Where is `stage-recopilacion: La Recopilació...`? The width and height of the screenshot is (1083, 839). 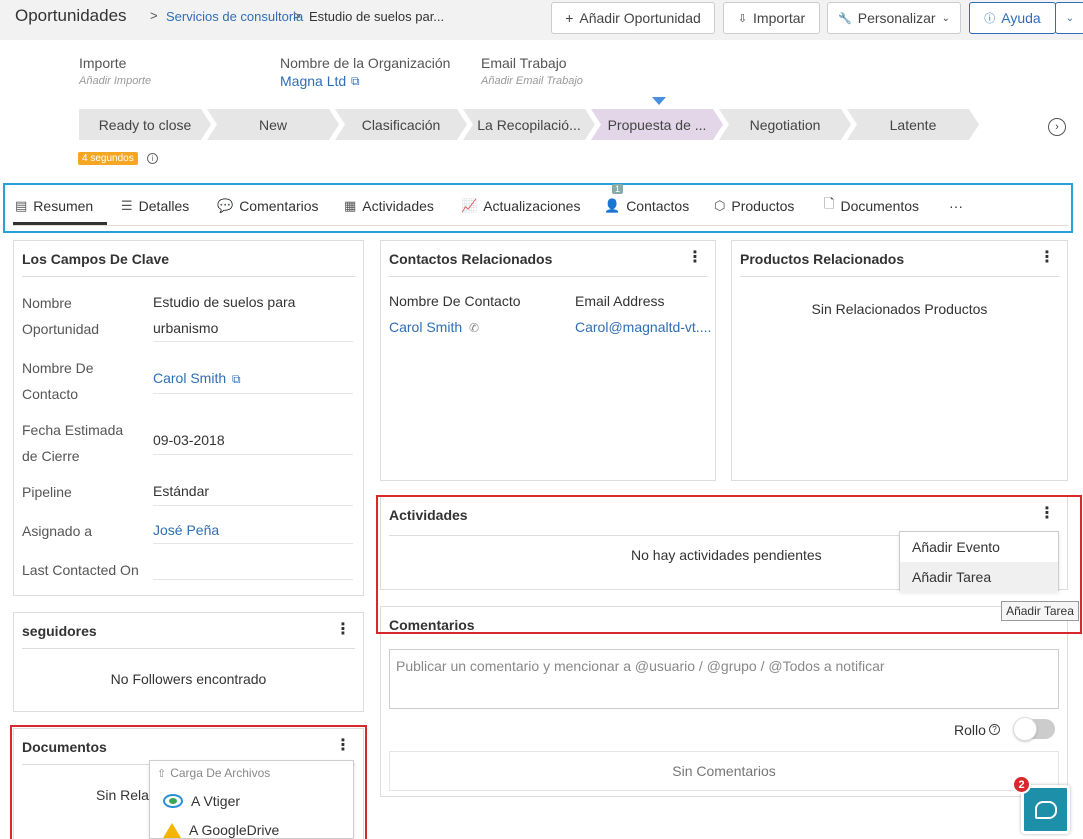
stage-recopilacion: La Recopilació... is located at coordinates (529, 124).